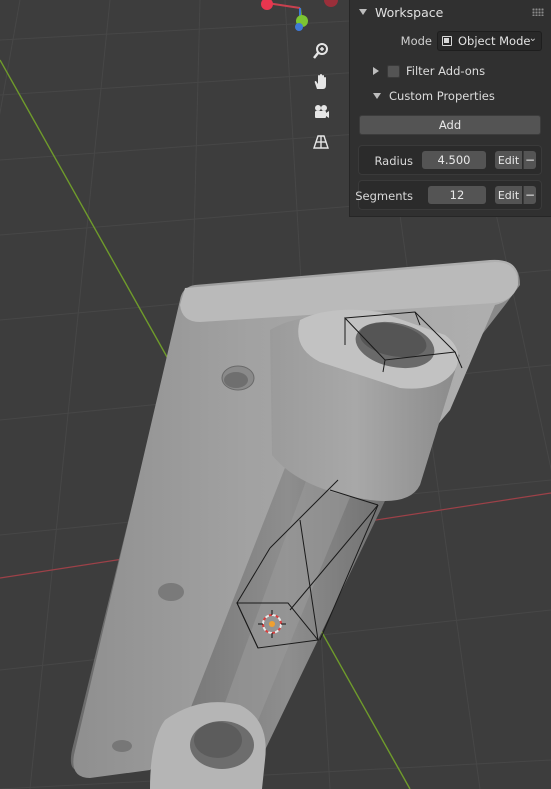 The width and height of the screenshot is (551, 789). What do you see at coordinates (446, 71) in the screenshot?
I see `filter-addons-label: Filter Add-ons` at bounding box center [446, 71].